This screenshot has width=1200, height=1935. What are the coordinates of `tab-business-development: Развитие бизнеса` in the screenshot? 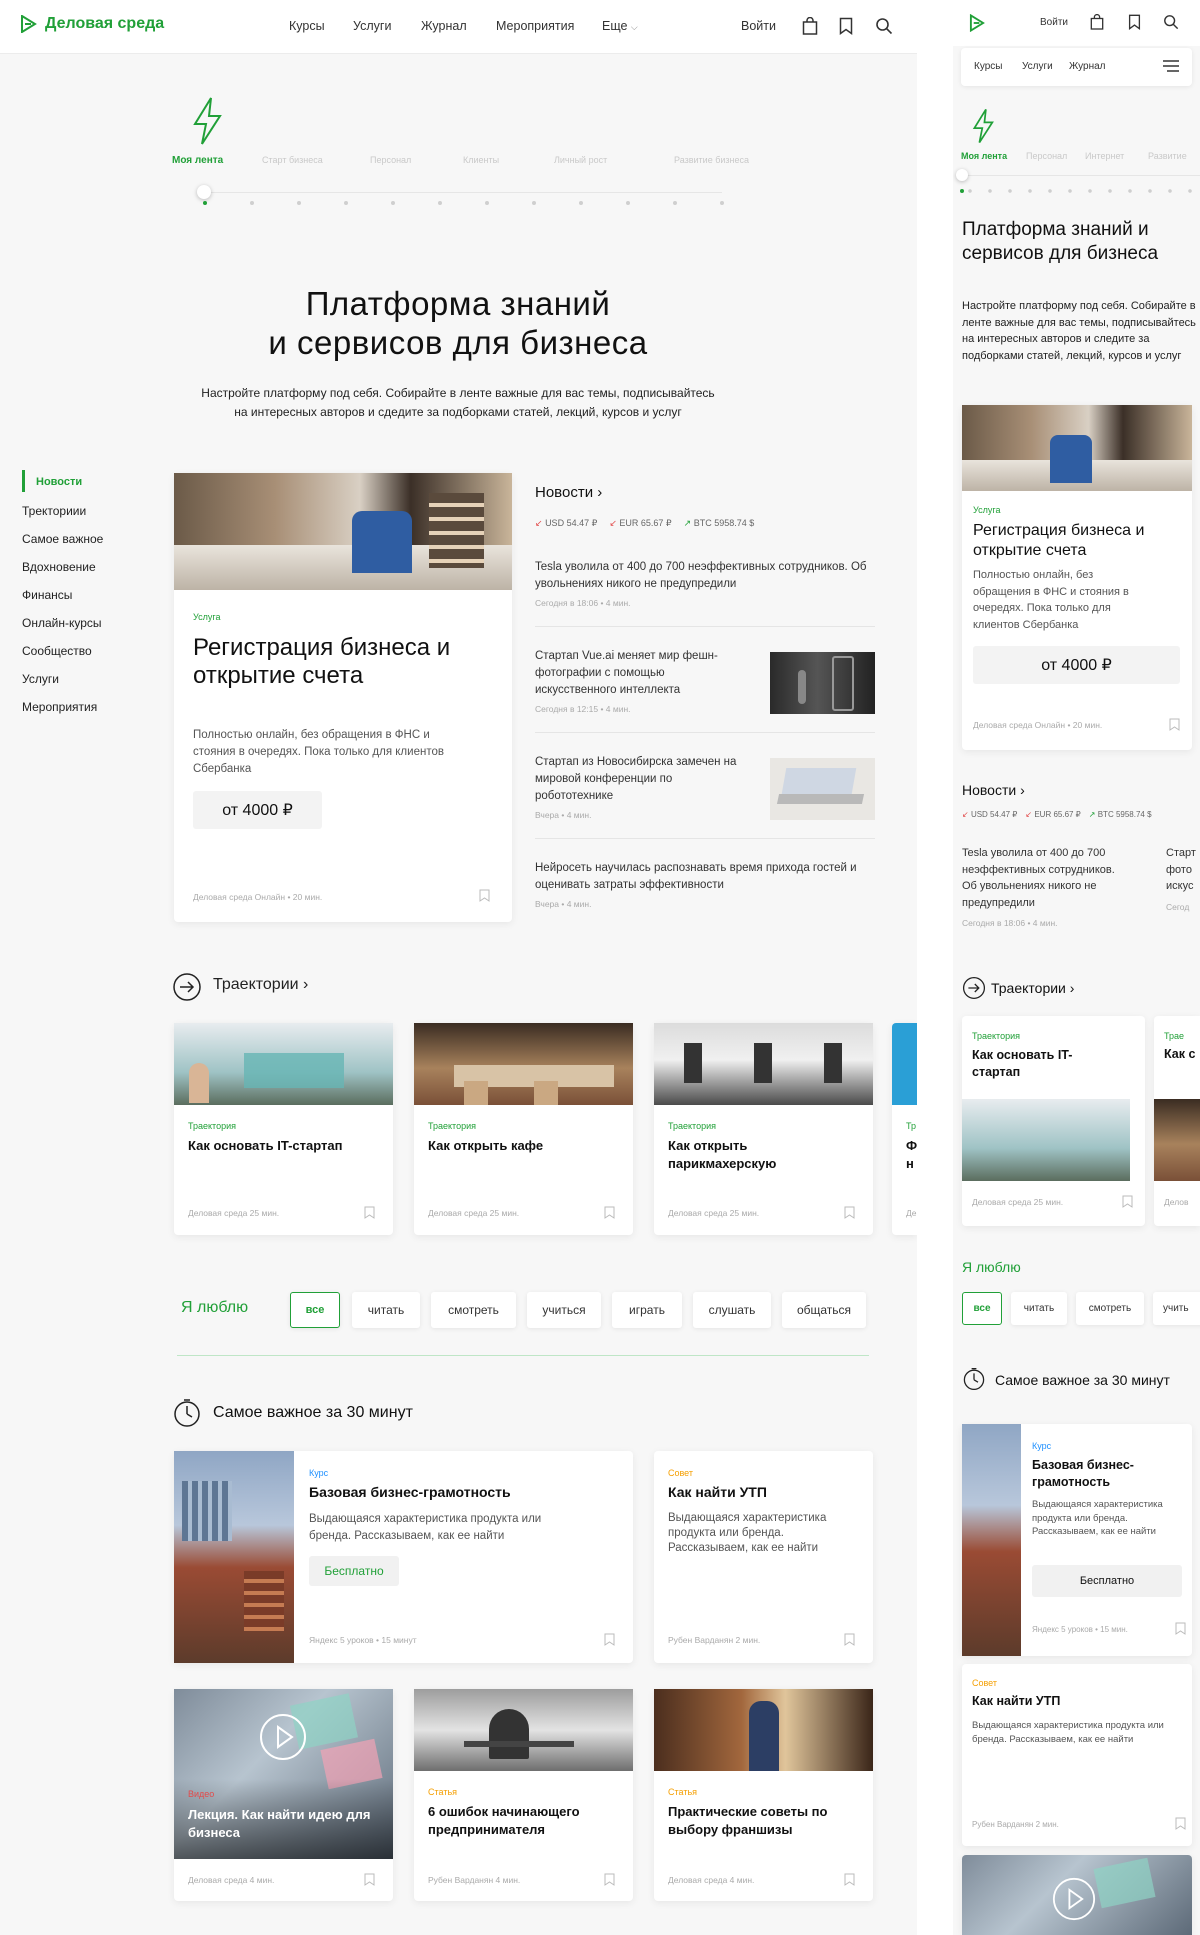 It's located at (711, 160).